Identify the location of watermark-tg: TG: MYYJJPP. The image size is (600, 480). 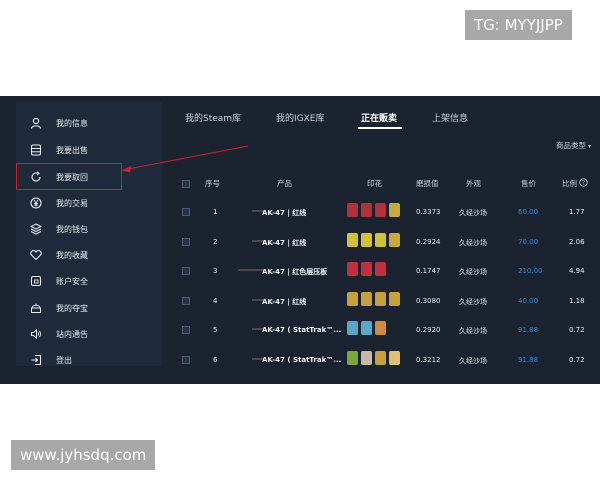
(518, 25).